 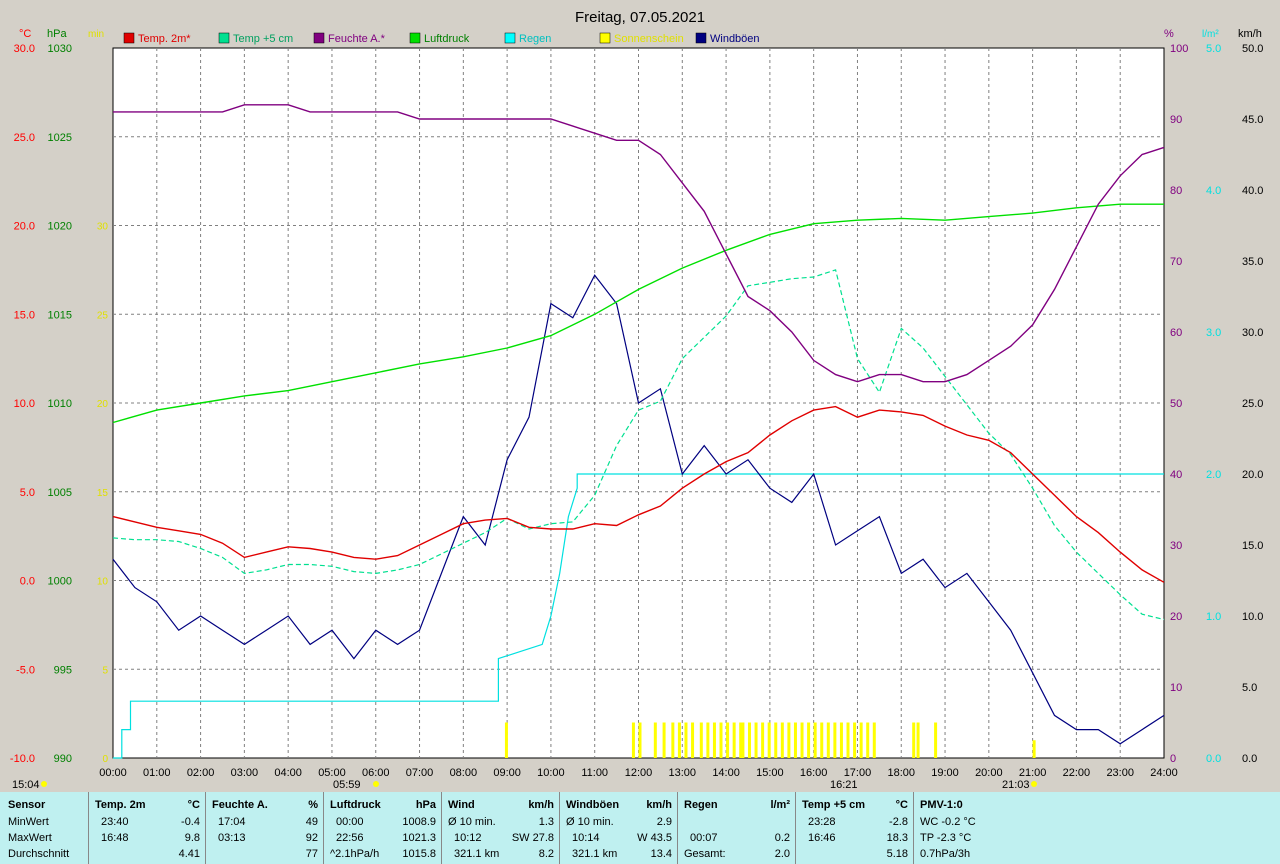 I want to click on regen-header: Regen, so click(x=701, y=805).